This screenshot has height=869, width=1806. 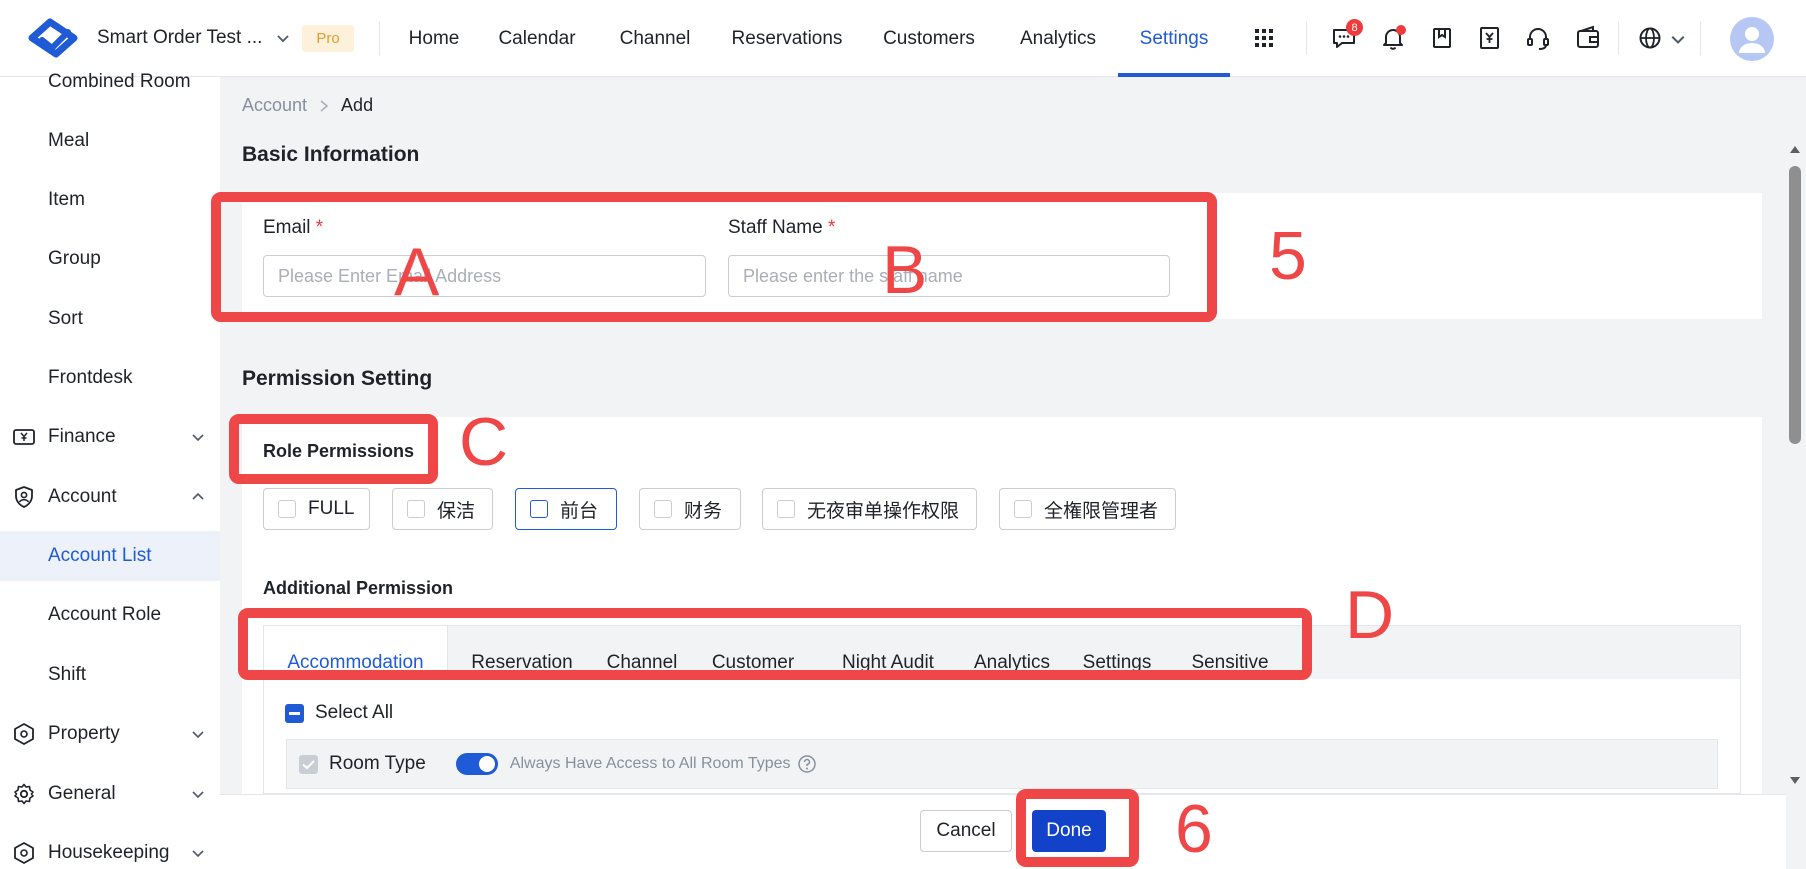 I want to click on app-logo-icon, so click(x=53, y=38).